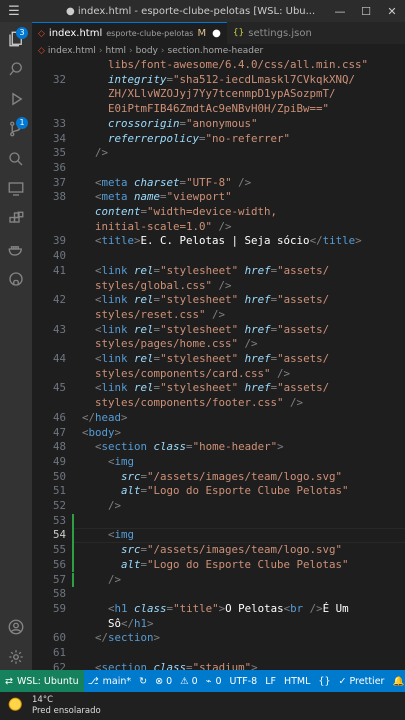 The width and height of the screenshot is (405, 720). I want to click on code-line: styles/reset.css" />, so click(218, 315).